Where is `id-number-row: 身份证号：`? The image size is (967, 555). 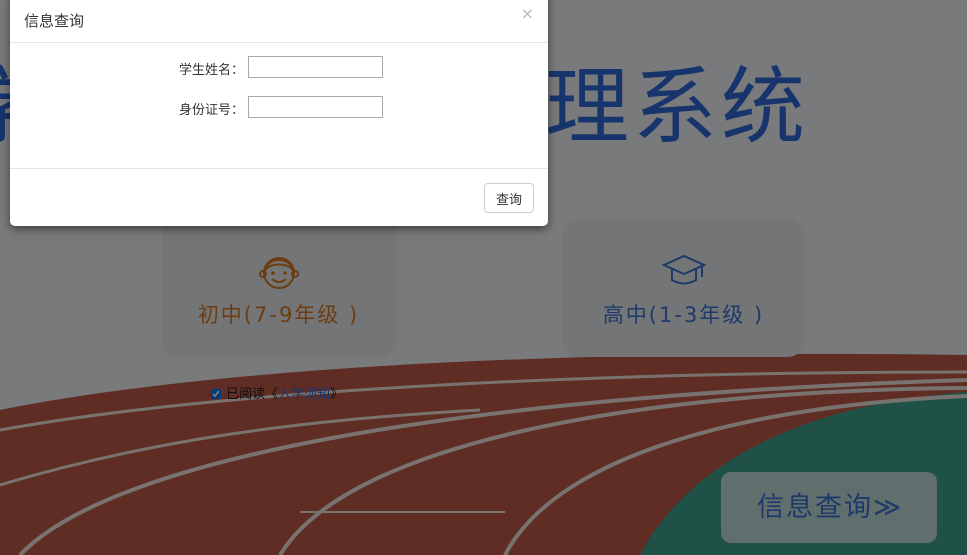 id-number-row: 身份证号： is located at coordinates (279, 107).